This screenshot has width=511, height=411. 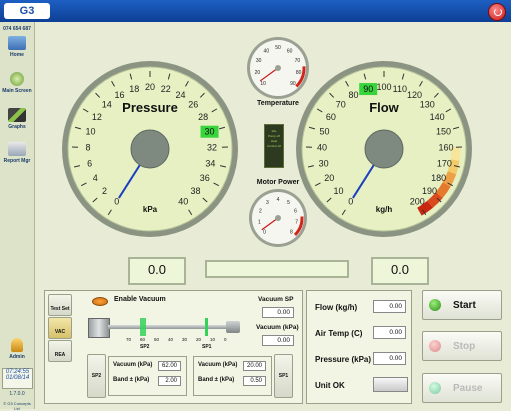 I want to click on stop-button: Stop, so click(x=462, y=346).